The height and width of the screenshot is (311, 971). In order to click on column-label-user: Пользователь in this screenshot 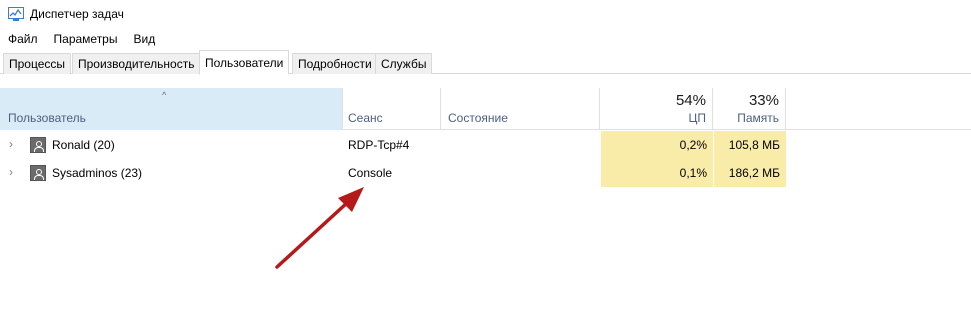, I will do `click(47, 118)`.